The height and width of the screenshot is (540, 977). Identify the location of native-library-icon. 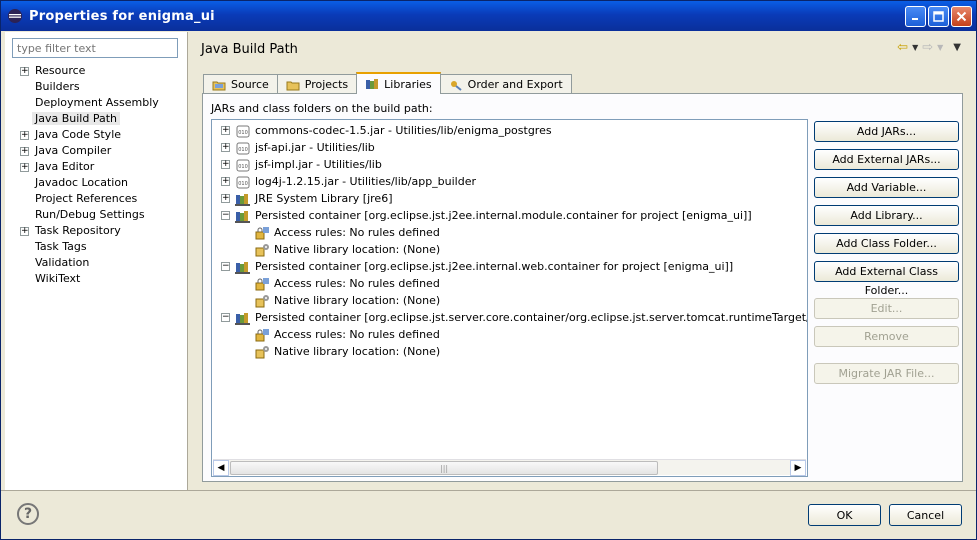
(262, 301).